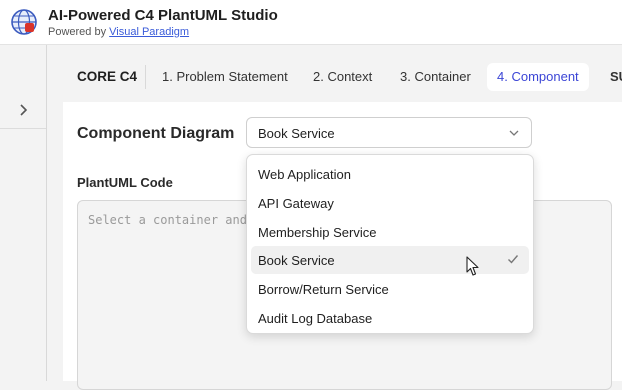 This screenshot has height=390, width=622. What do you see at coordinates (472, 266) in the screenshot?
I see `mouse-cursor-icon` at bounding box center [472, 266].